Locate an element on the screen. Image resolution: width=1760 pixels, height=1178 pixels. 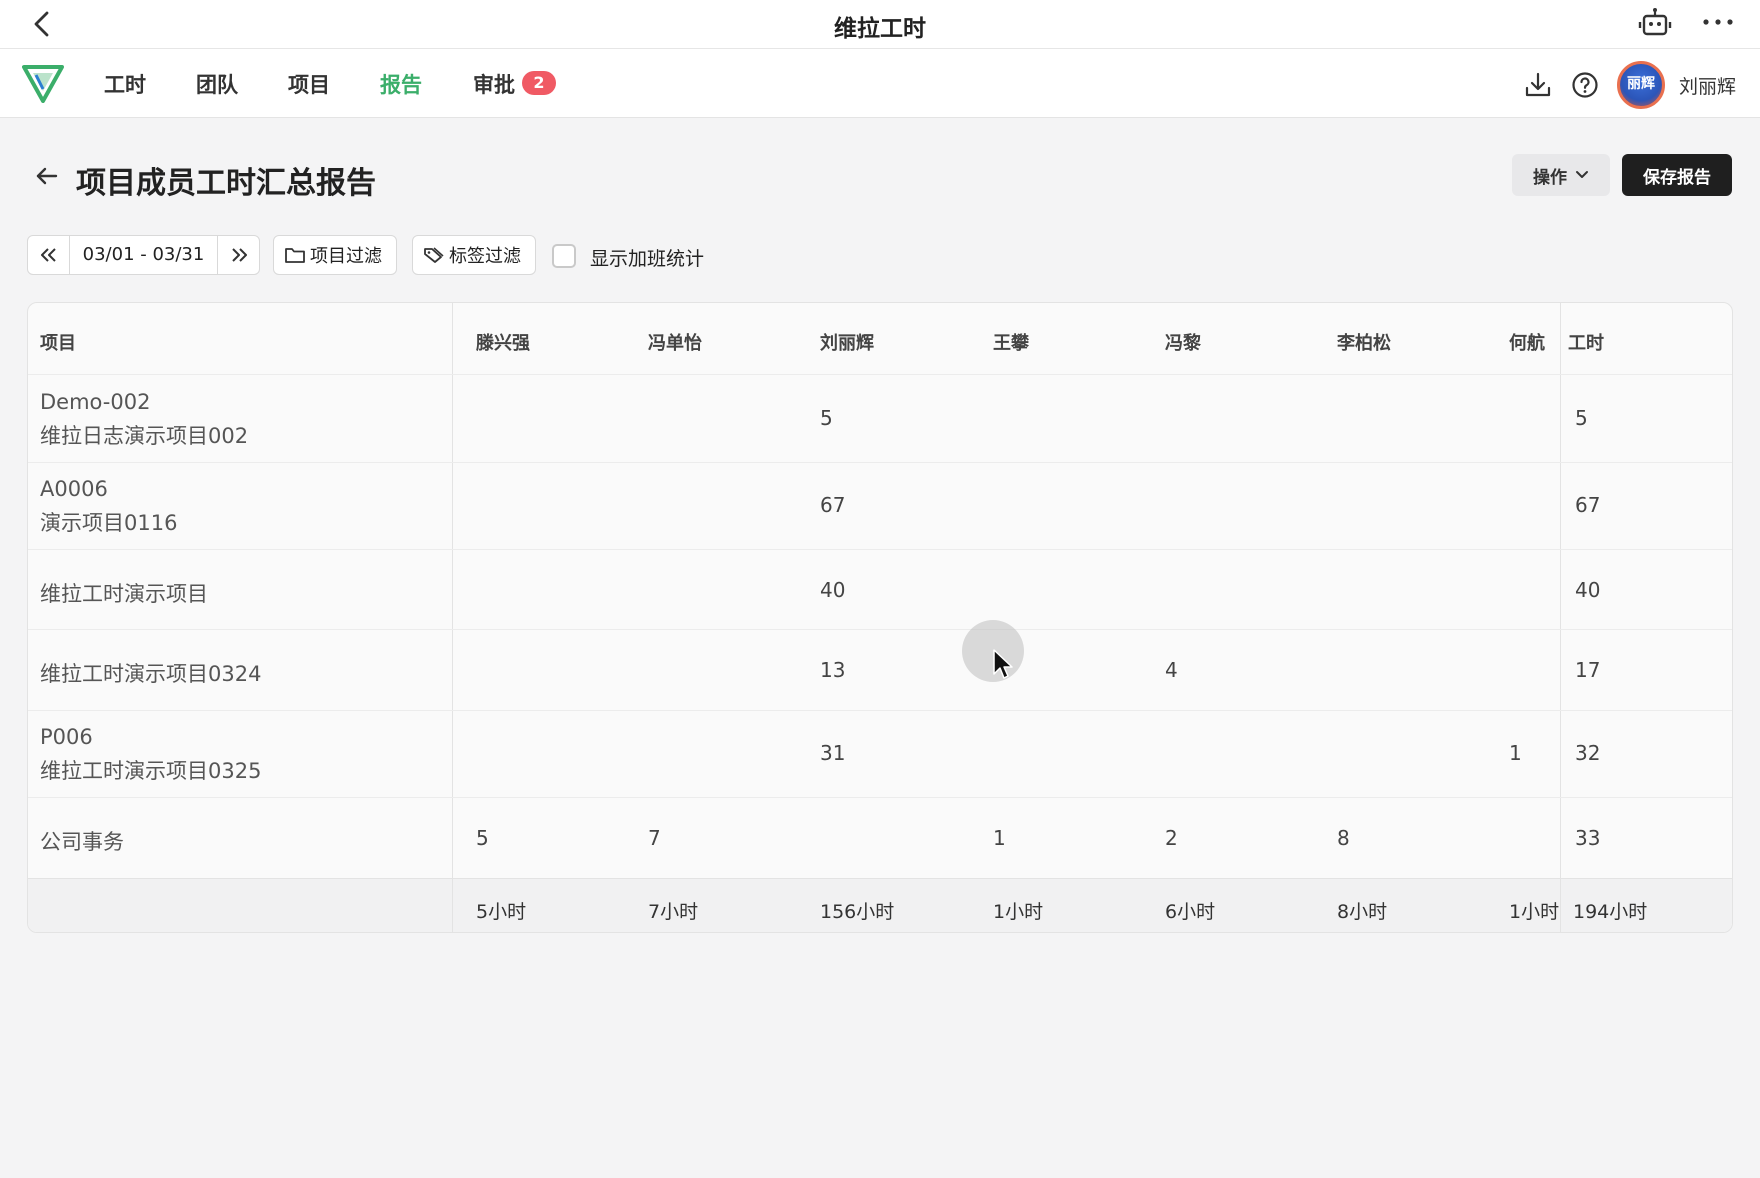
avatar: 丽辉 is located at coordinates (1641, 85).